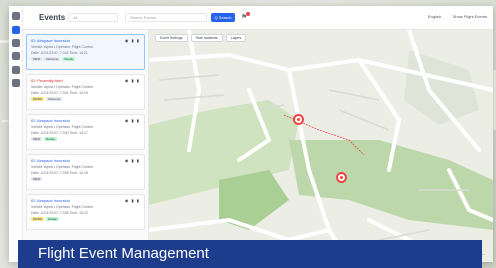 Image resolution: width=496 pixels, height=268 pixels. What do you see at coordinates (85, 59) in the screenshot?
I see `event-tags: INFO Outcome Ready` at bounding box center [85, 59].